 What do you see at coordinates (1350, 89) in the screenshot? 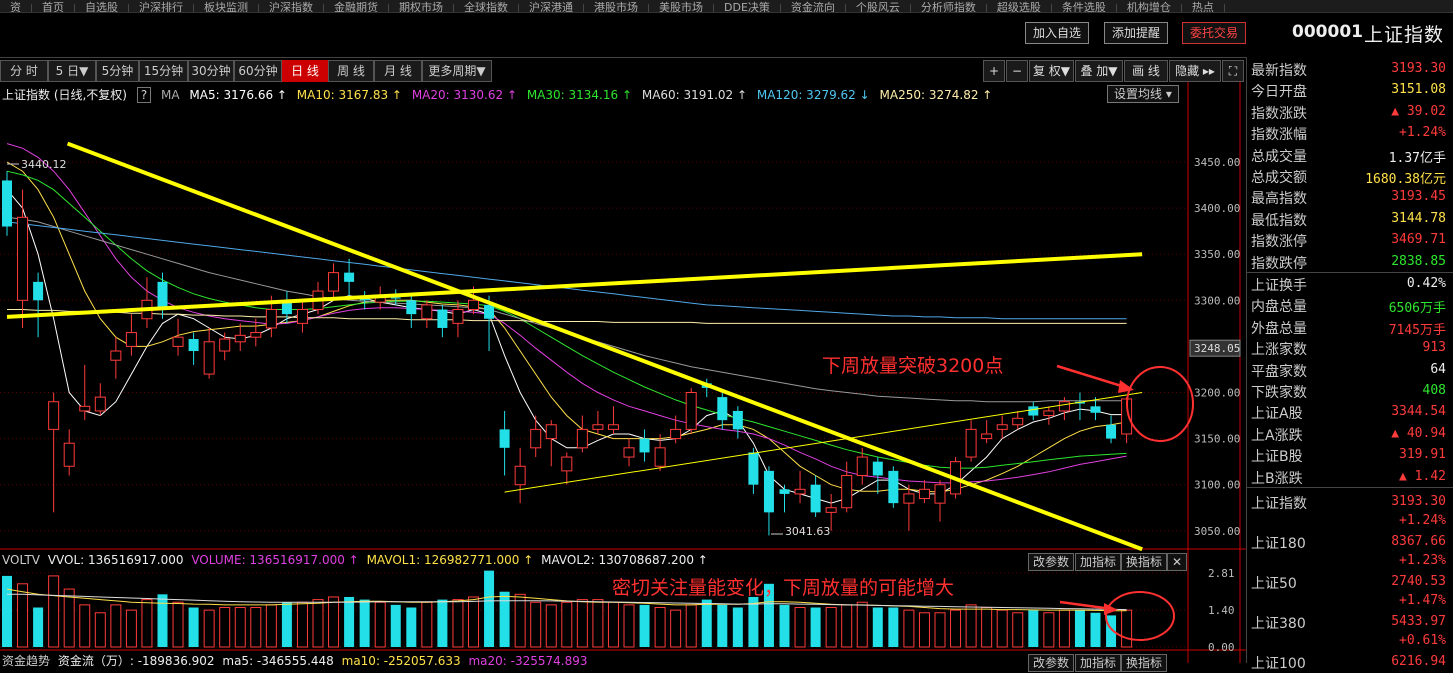
I see `quote-row: 今日开盘 3151.08` at bounding box center [1350, 89].